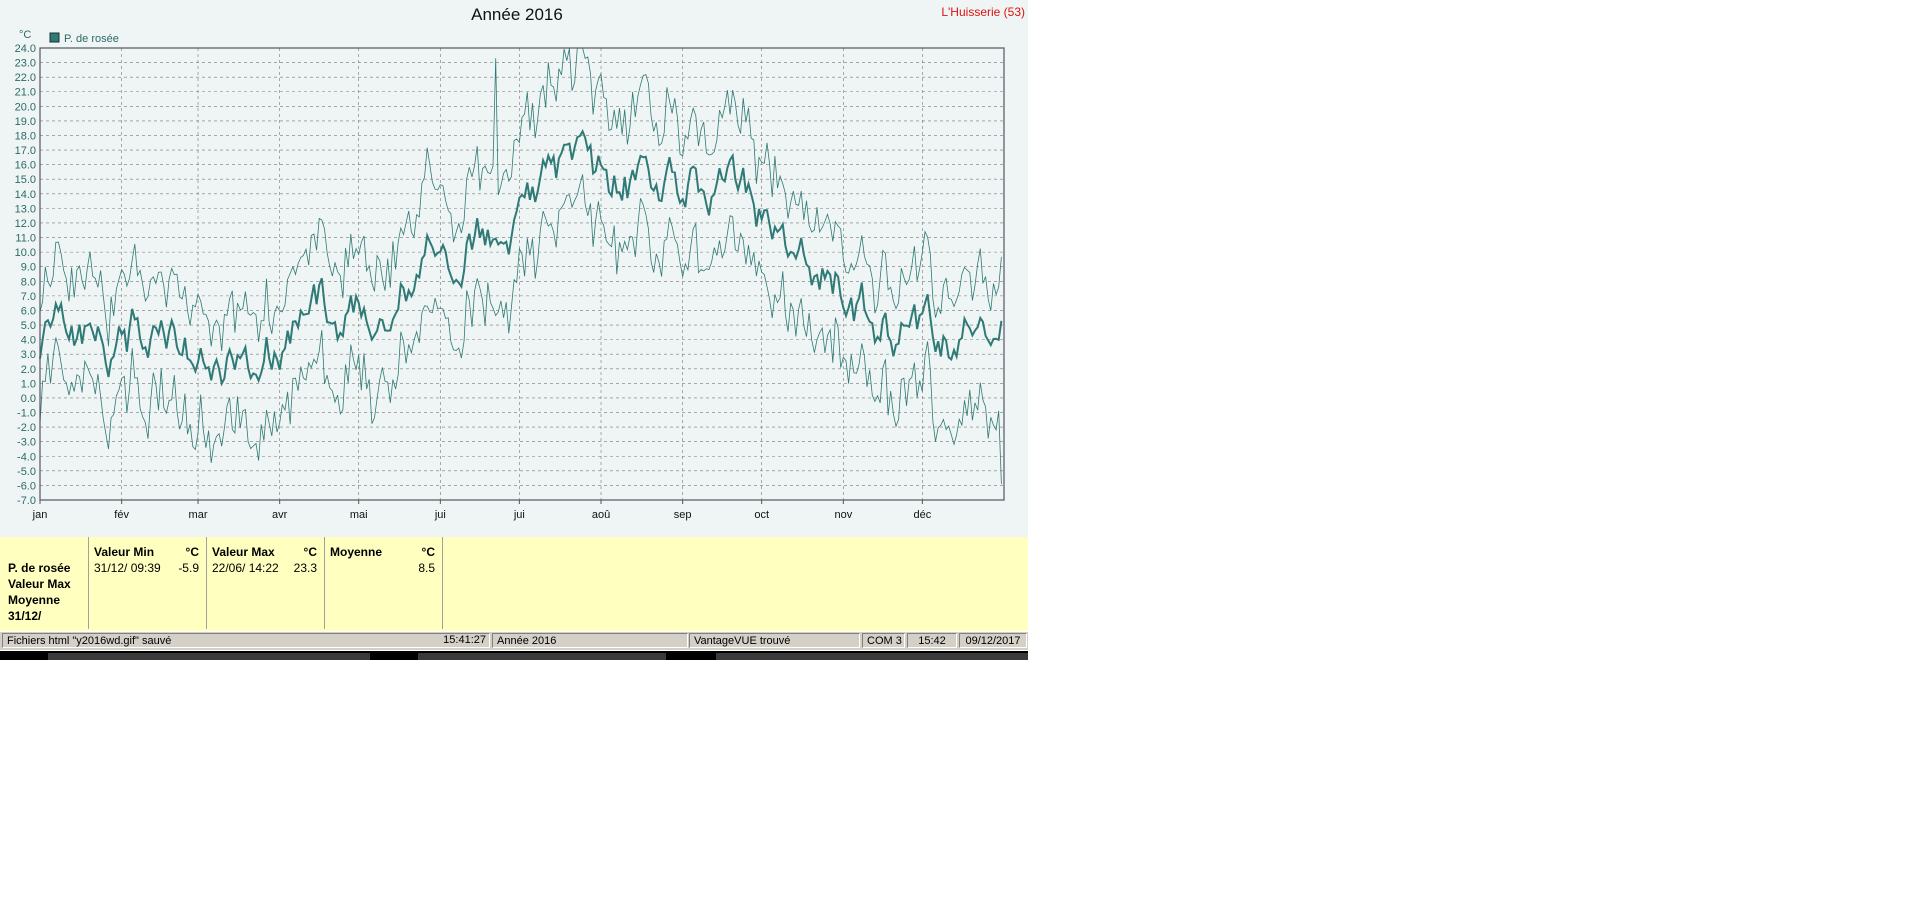 The image size is (1920, 901). Describe the element at coordinates (26, 414) in the screenshot. I see `y-tick-label: -1.0` at that location.